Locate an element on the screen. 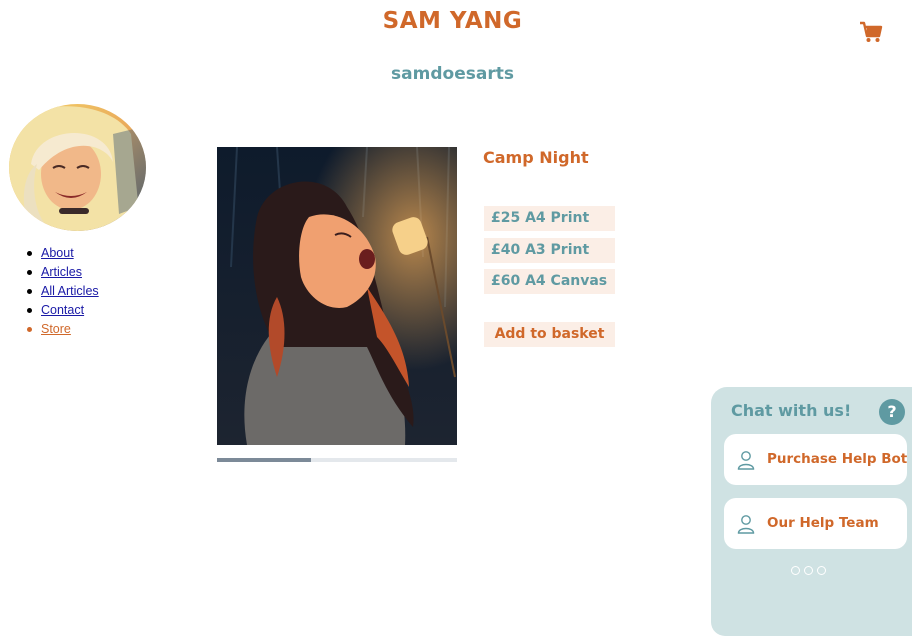 Image resolution: width=912 pixels, height=636 pixels. nav-link-all-articles: All Articles is located at coordinates (70, 291).